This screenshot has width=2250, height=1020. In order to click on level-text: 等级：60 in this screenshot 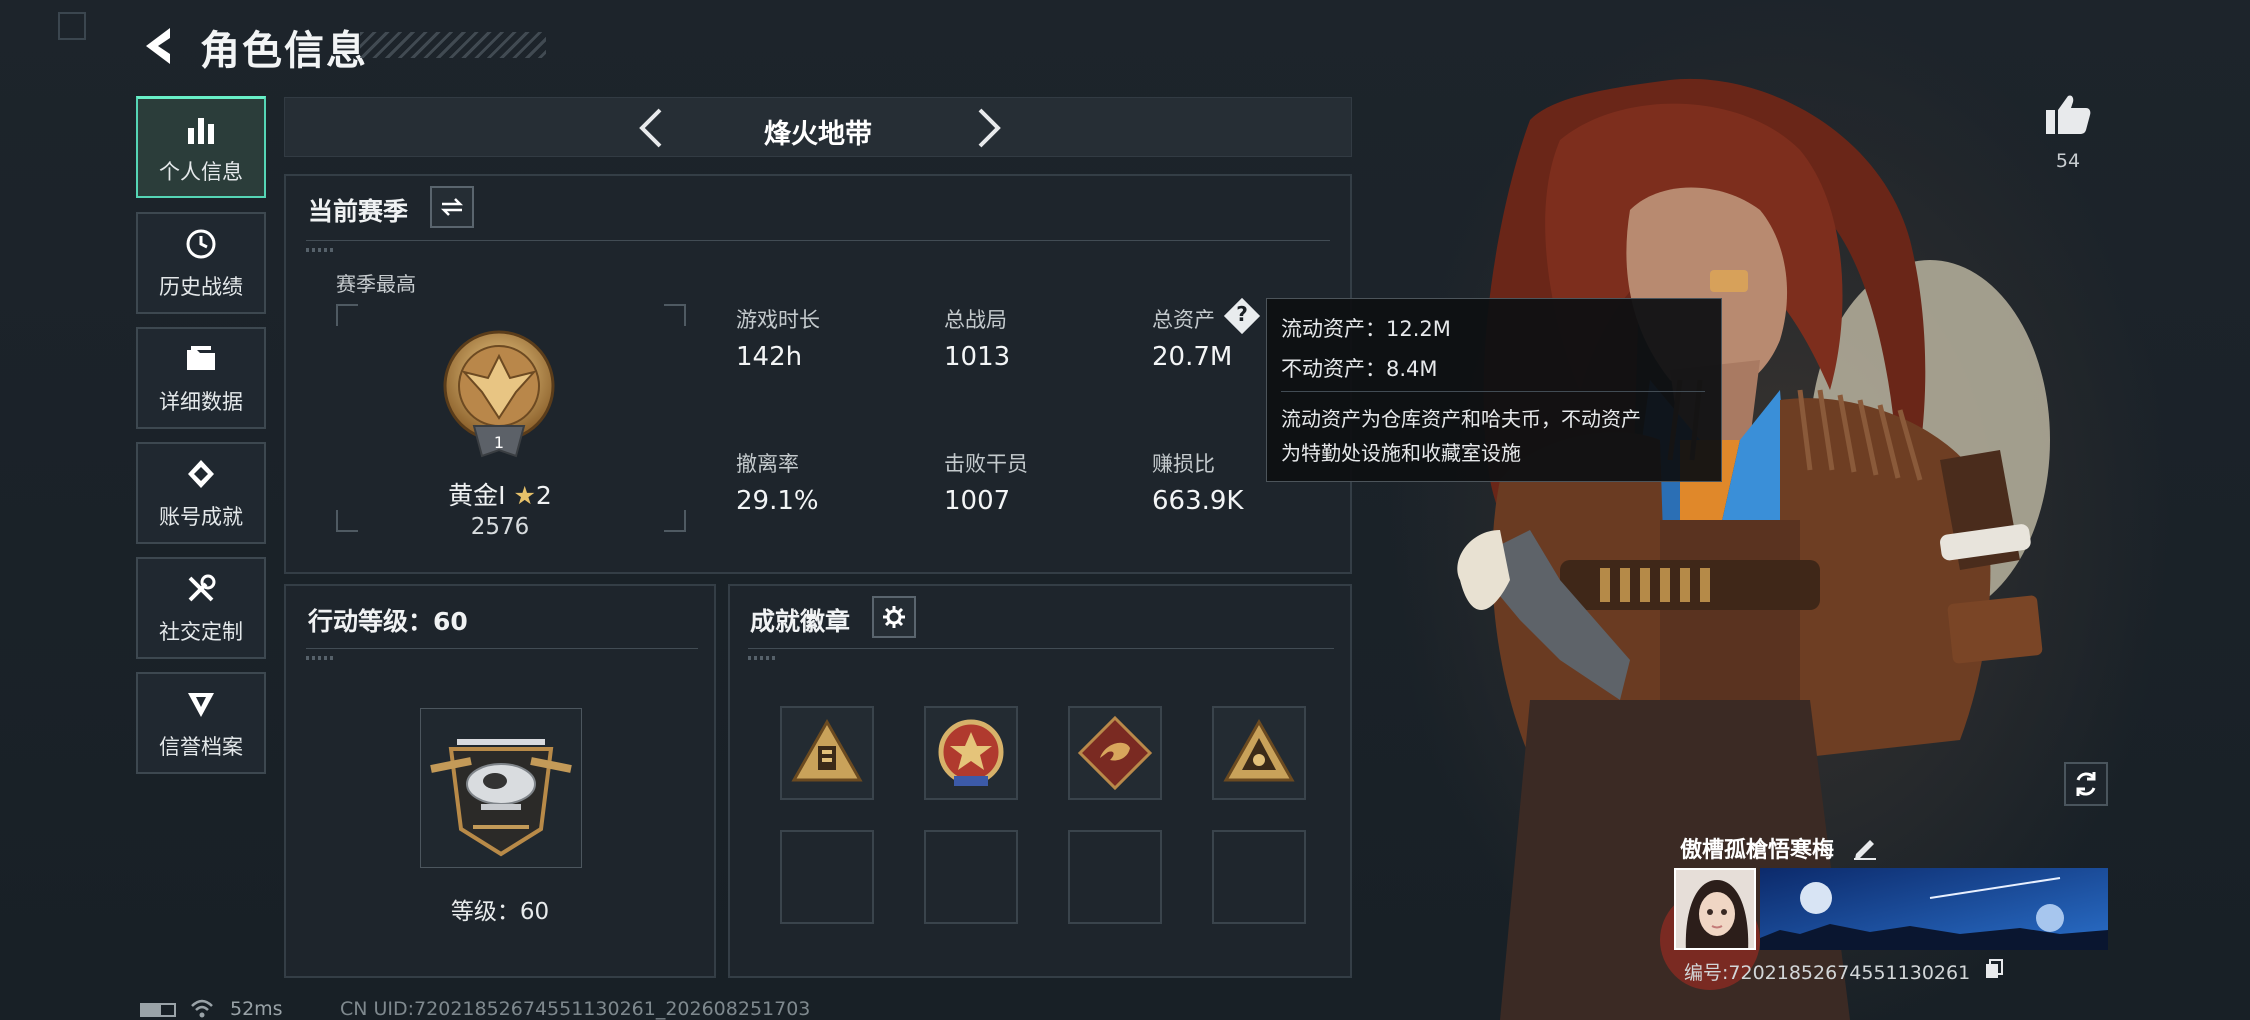, I will do `click(500, 912)`.